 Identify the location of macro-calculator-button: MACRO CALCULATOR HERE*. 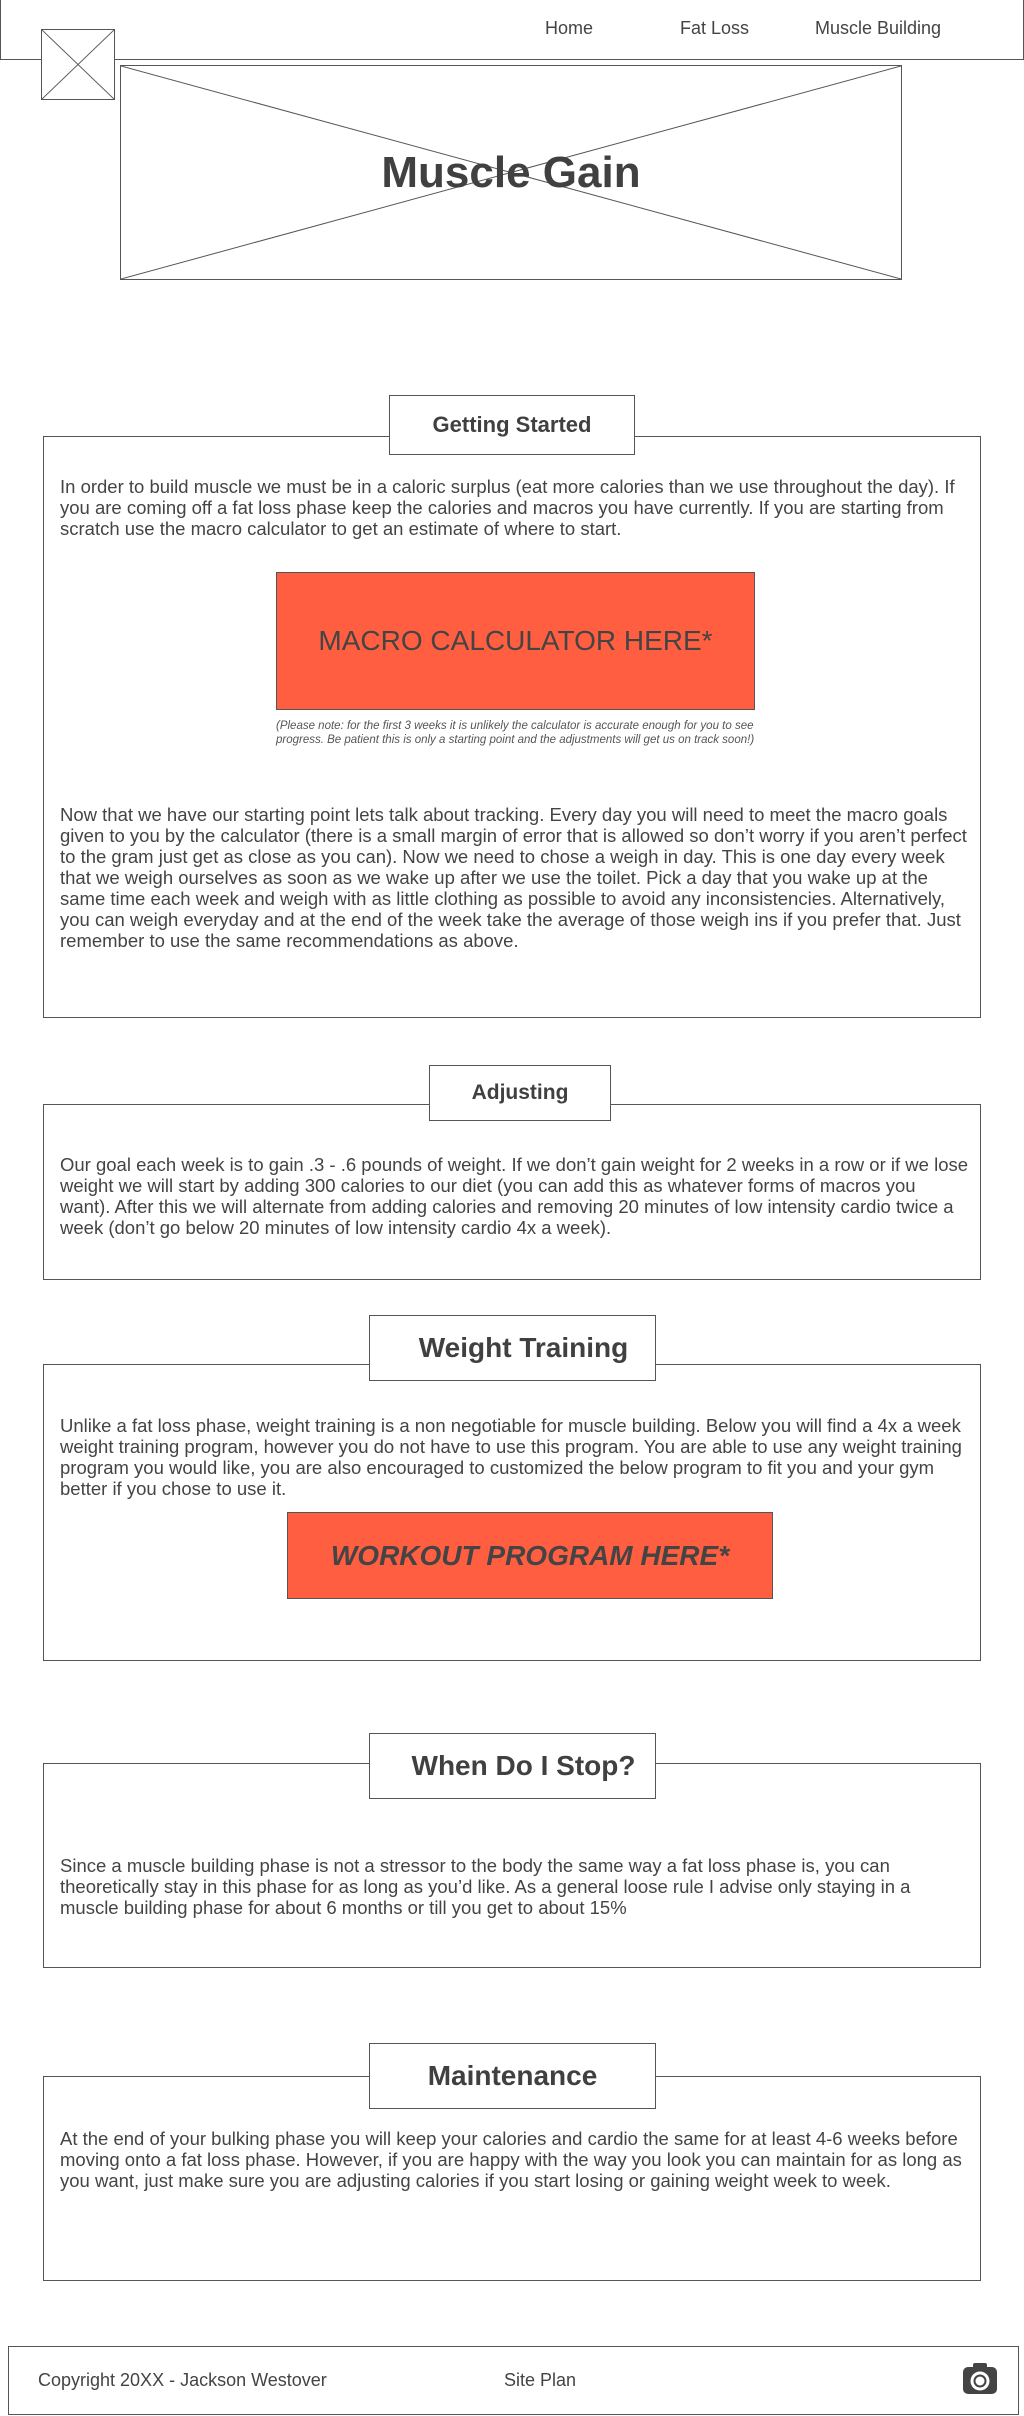
(515, 641).